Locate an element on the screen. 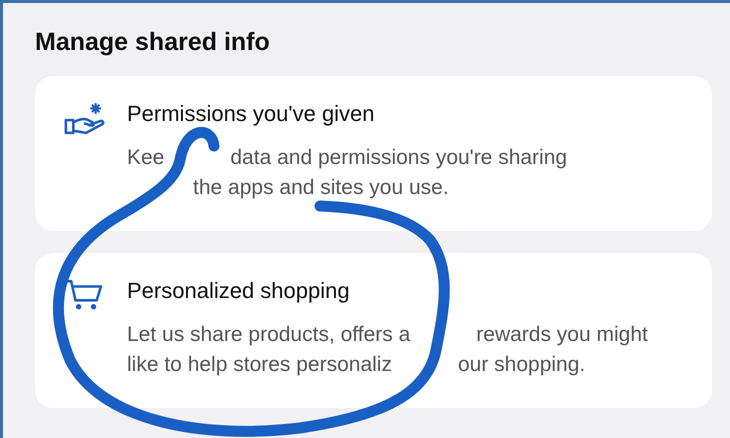 The image size is (730, 438). description-text: like to help stores personaliz is located at coordinates (259, 365).